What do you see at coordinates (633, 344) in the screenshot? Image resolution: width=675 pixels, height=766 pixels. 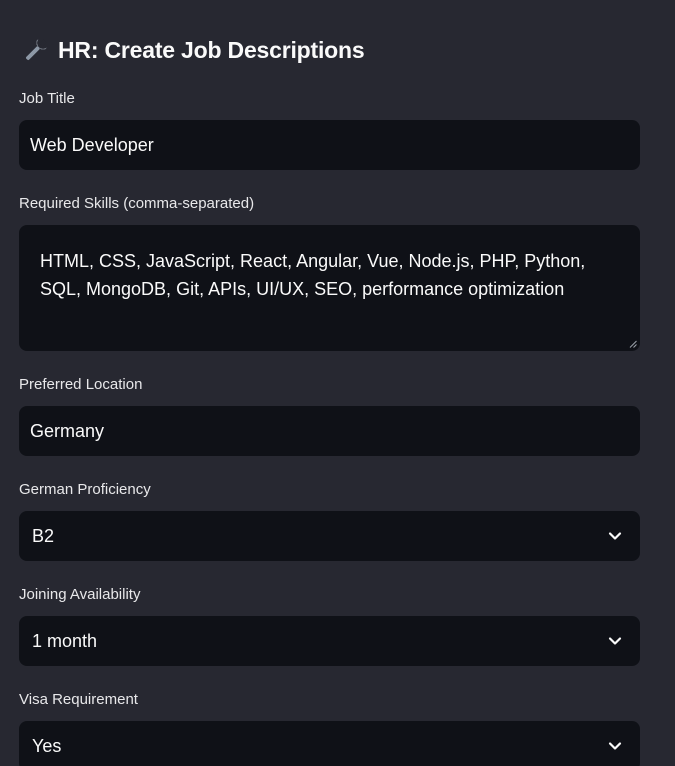 I see `resize-handle-icon` at bounding box center [633, 344].